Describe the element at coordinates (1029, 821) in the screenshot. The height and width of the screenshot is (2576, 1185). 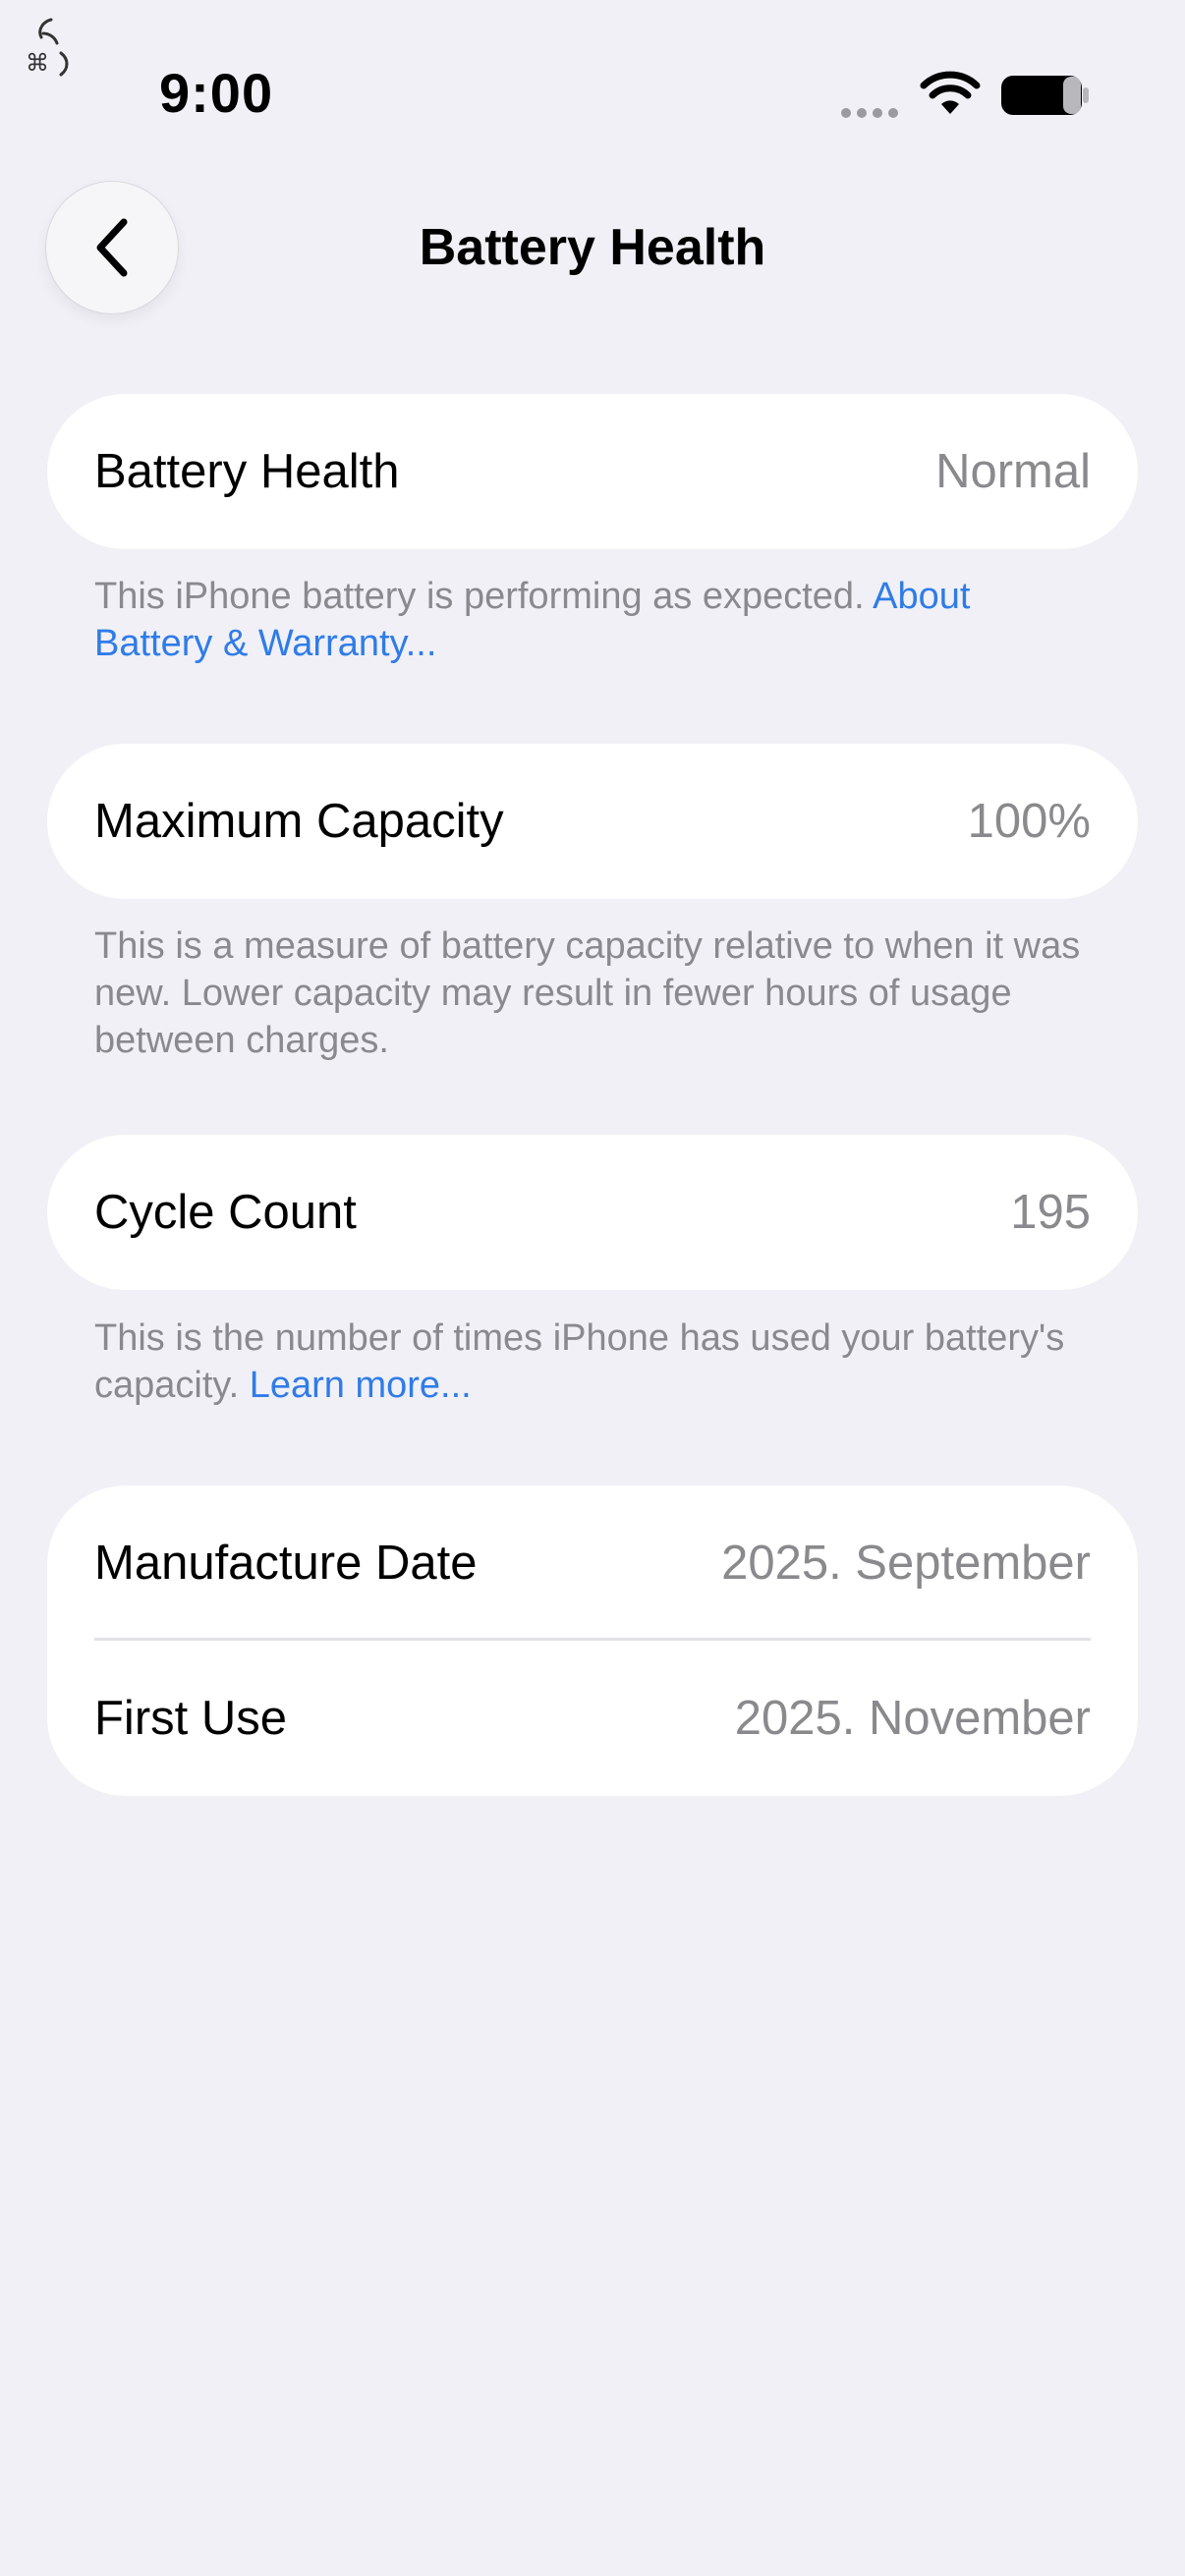
I see `maximum-capacity-value: 100%` at that location.